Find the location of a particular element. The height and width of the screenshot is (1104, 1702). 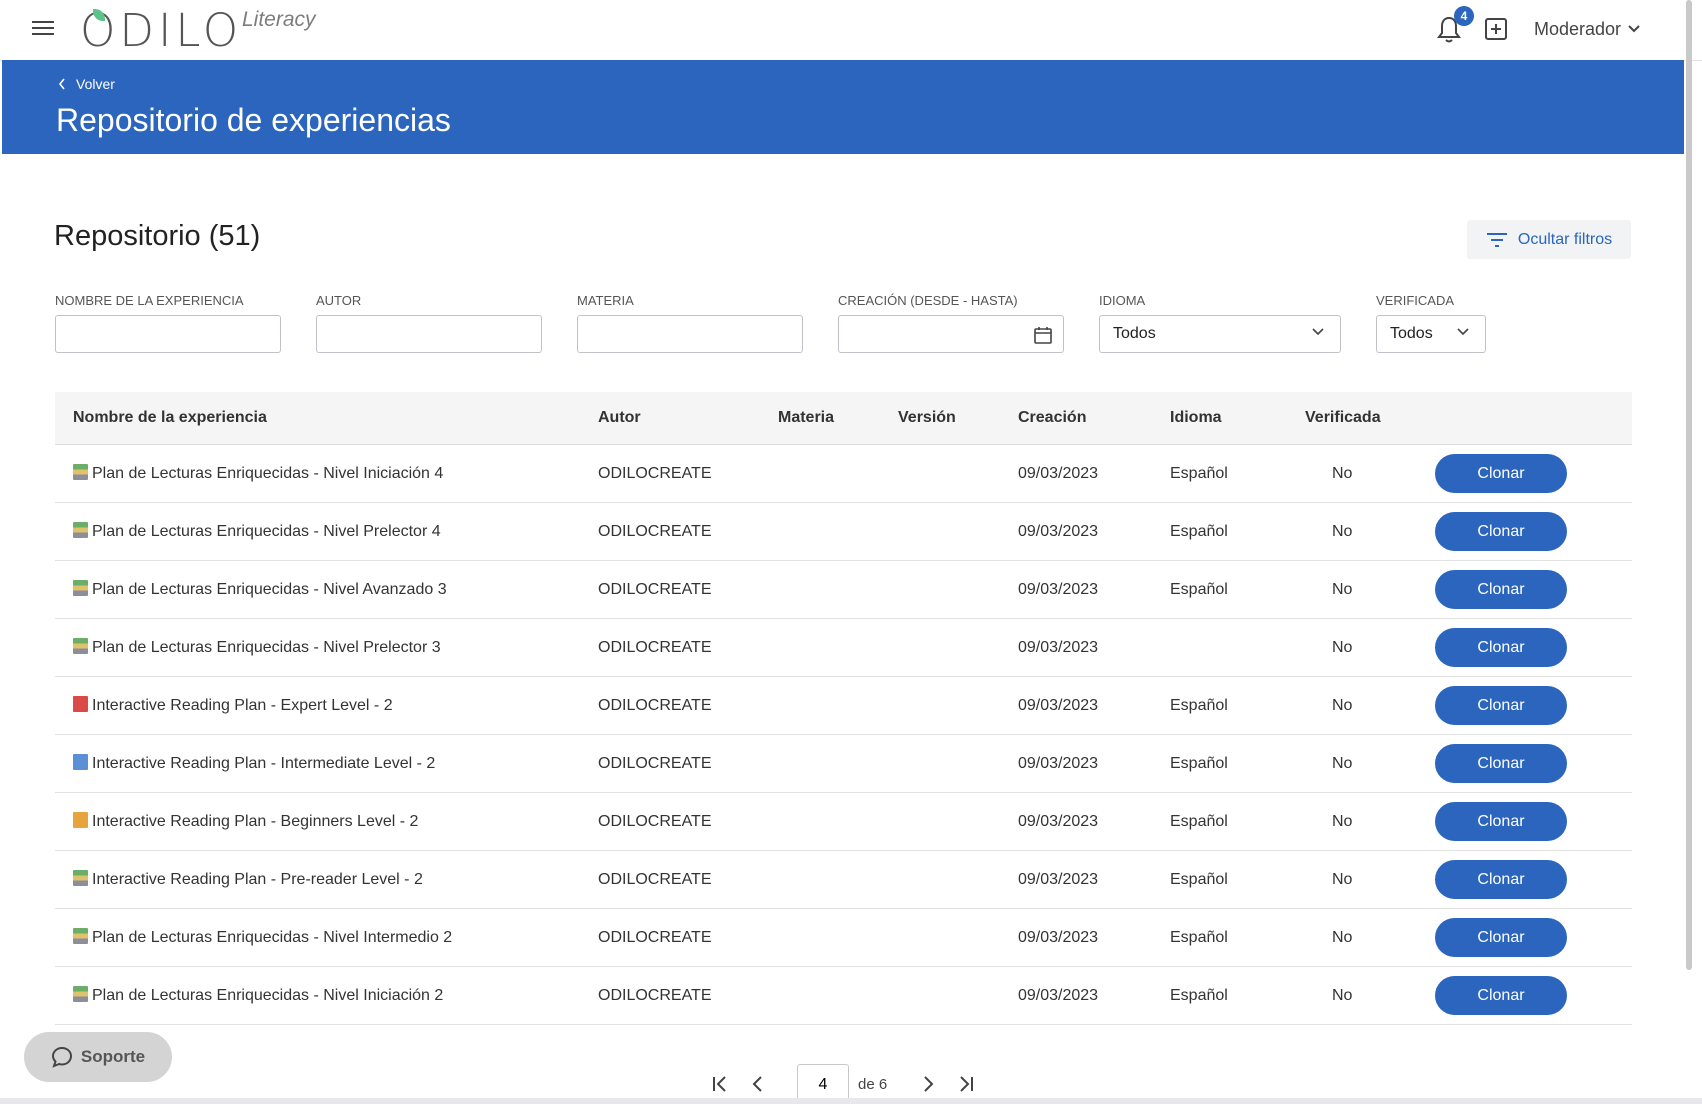

page-title: Repositorio de experiencias is located at coordinates (253, 120).